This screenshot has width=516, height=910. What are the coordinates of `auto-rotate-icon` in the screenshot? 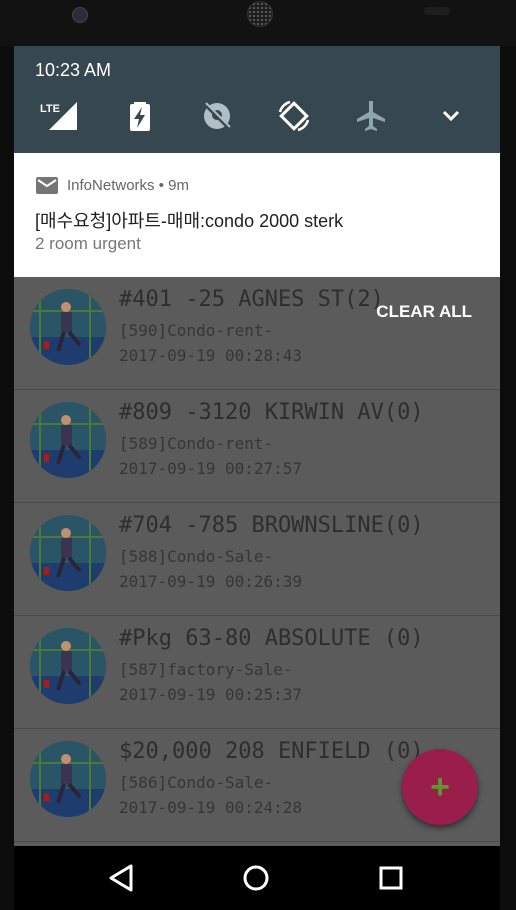 It's located at (294, 116).